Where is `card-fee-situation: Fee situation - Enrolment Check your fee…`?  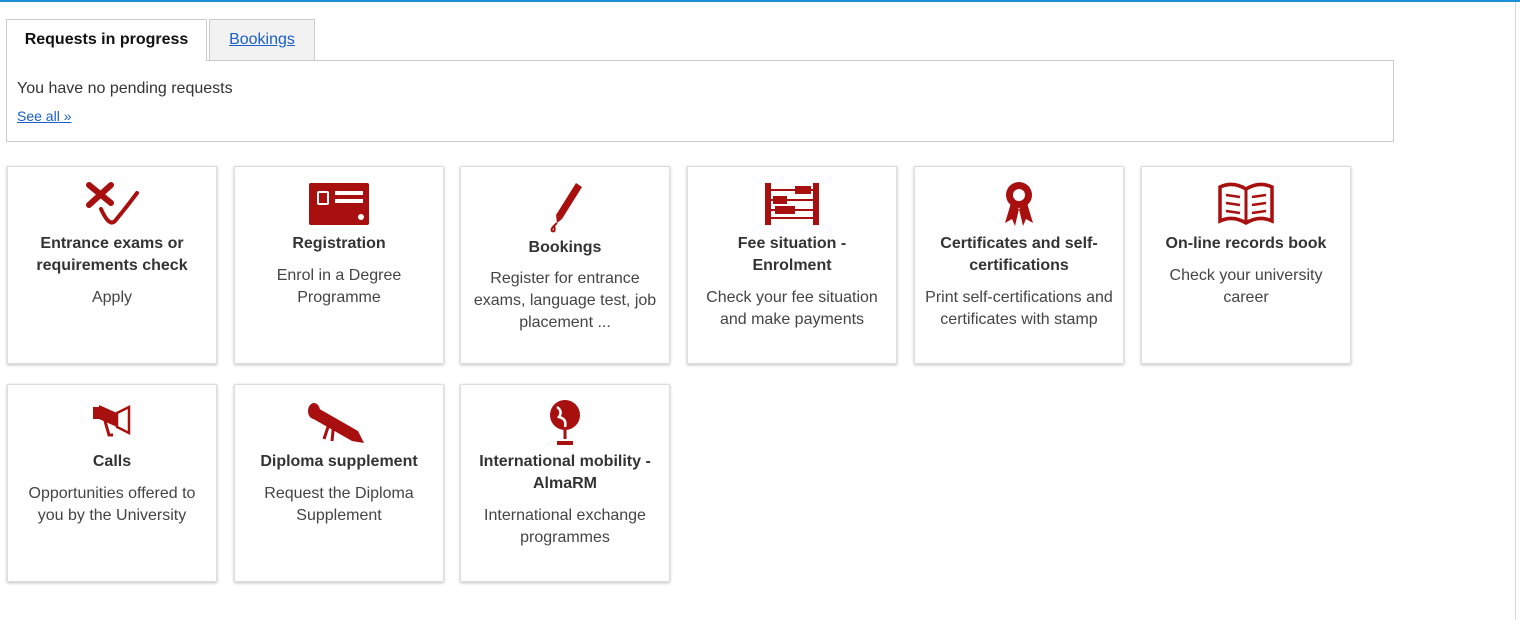
card-fee-situation: Fee situation - Enrolment Check your fee… is located at coordinates (792, 265).